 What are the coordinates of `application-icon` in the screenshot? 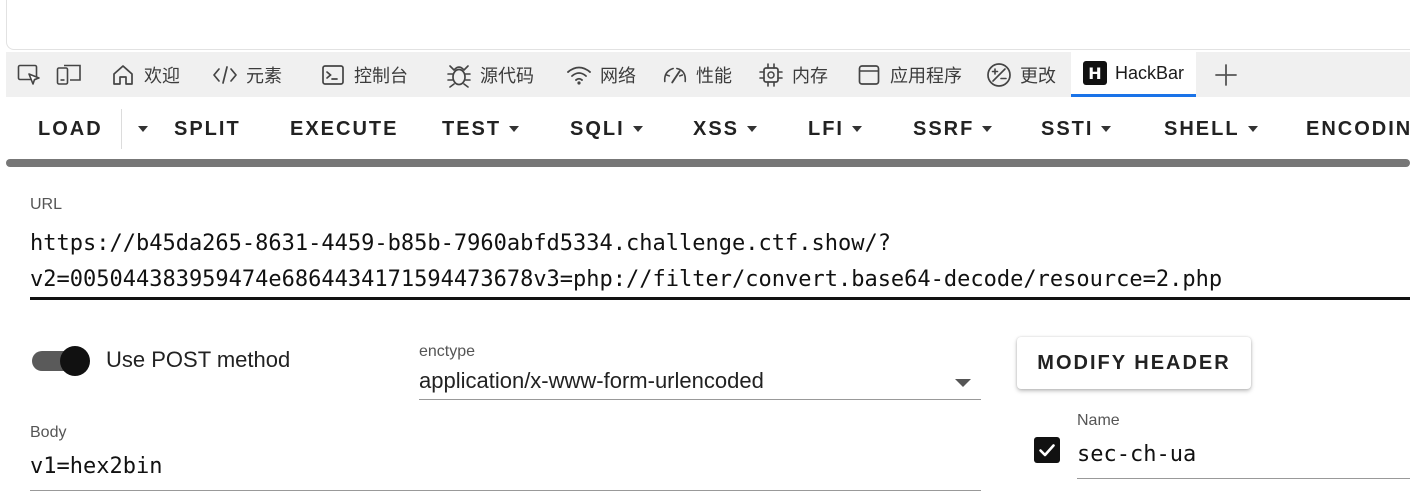 It's located at (869, 75).